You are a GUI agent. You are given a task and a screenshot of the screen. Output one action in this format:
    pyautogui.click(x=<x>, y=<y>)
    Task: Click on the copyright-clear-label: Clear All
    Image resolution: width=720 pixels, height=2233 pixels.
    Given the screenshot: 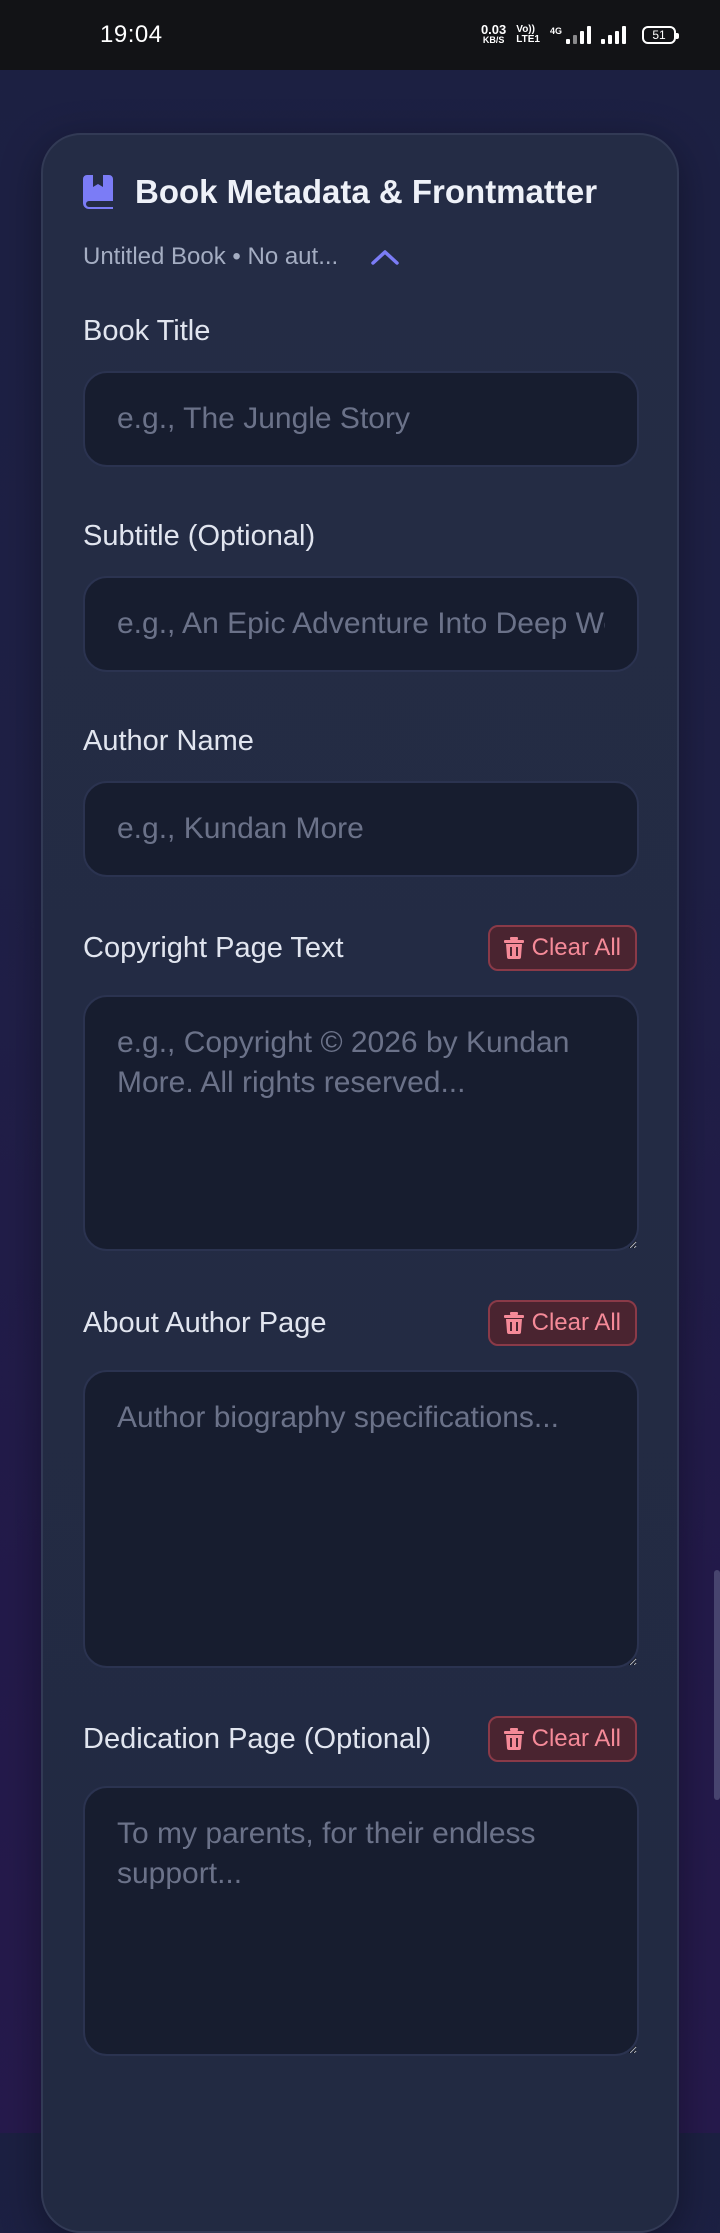 What is the action you would take?
    pyautogui.click(x=576, y=947)
    